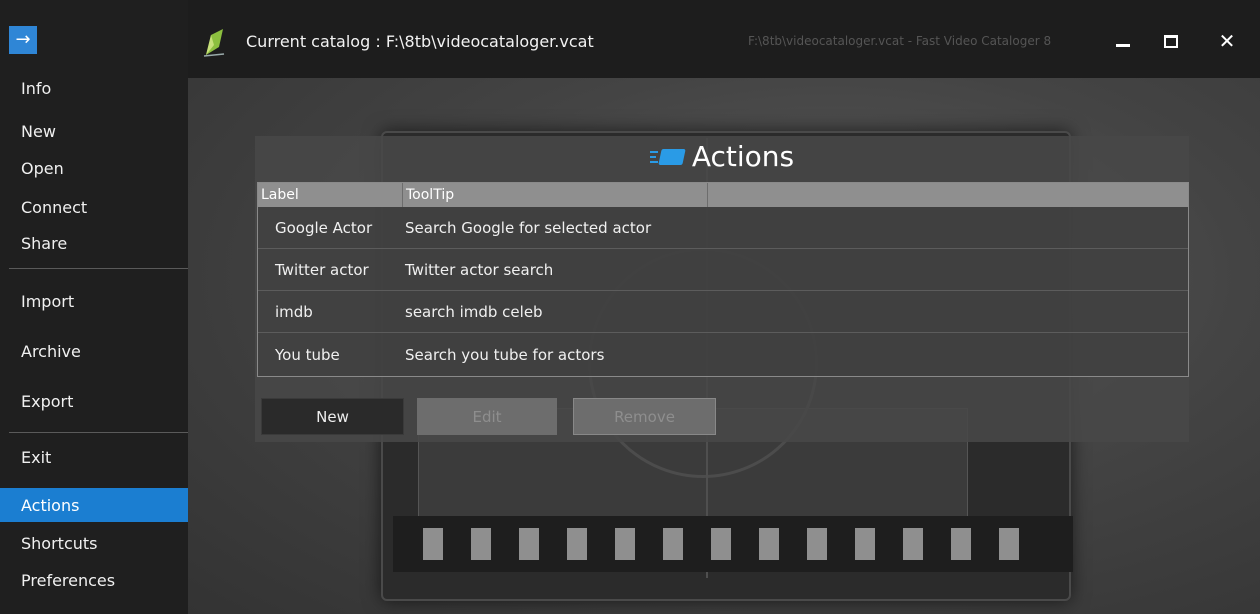 This screenshot has height=614, width=1260. What do you see at coordinates (94, 88) in the screenshot?
I see `nav-info: Info` at bounding box center [94, 88].